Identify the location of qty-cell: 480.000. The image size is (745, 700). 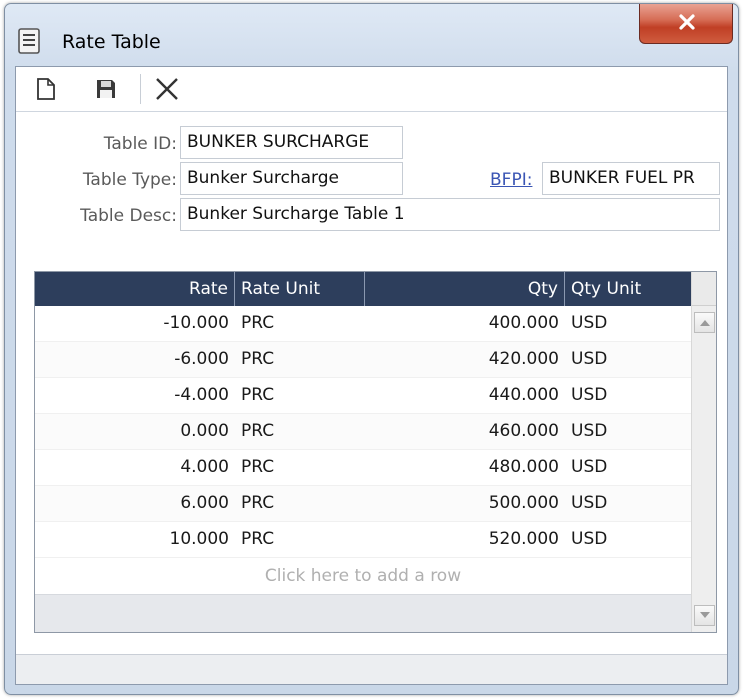
(465, 467).